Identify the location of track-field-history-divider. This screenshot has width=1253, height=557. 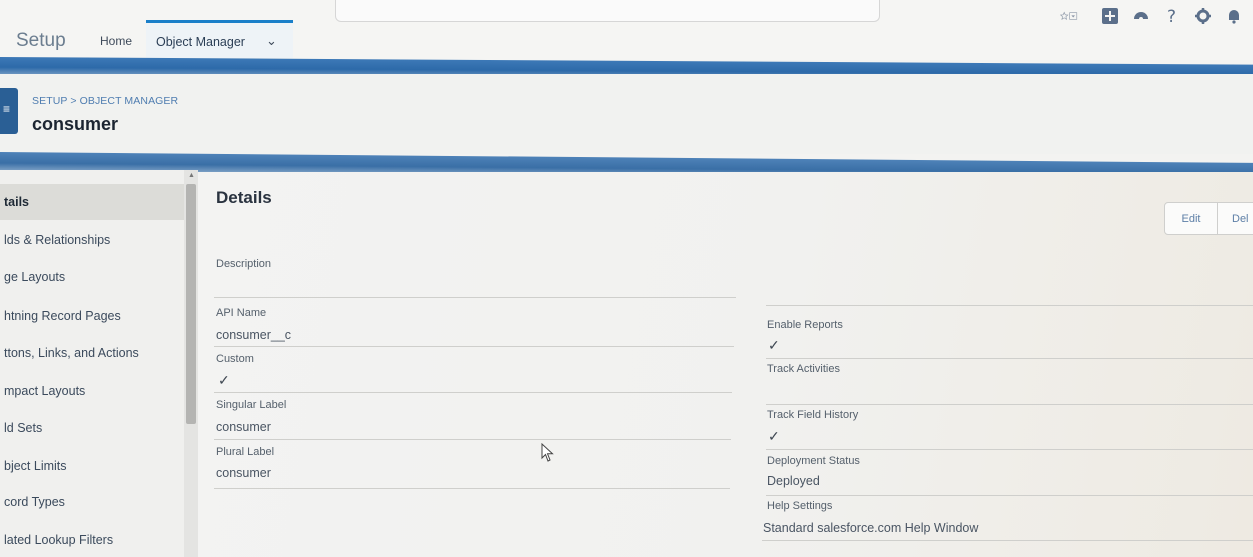
(1009, 449).